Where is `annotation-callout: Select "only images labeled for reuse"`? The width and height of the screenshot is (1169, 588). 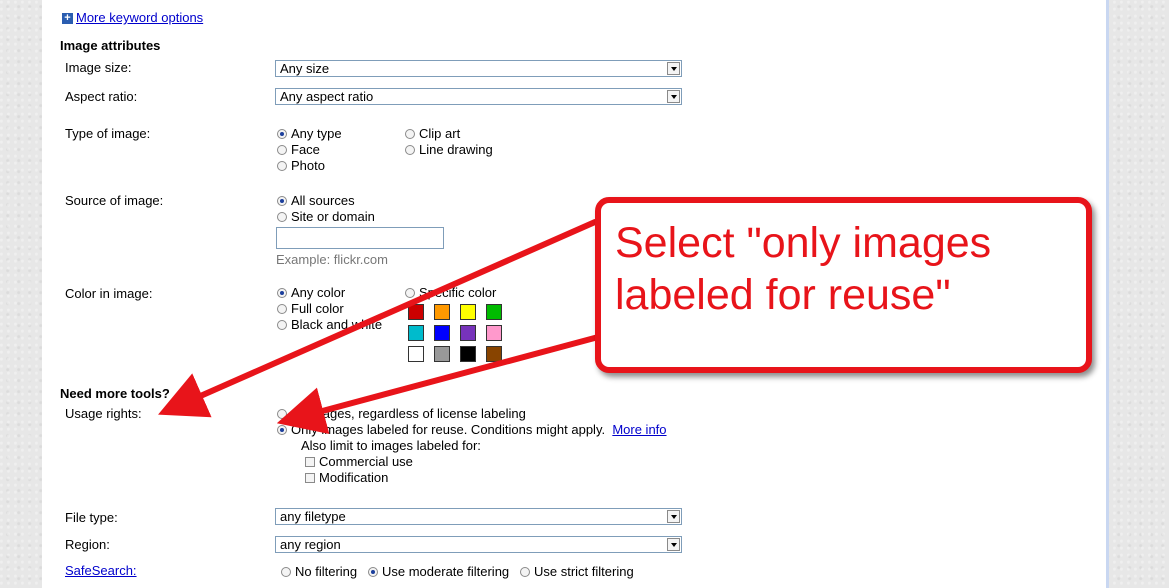 annotation-callout: Select "only images labeled for reuse" is located at coordinates (843, 285).